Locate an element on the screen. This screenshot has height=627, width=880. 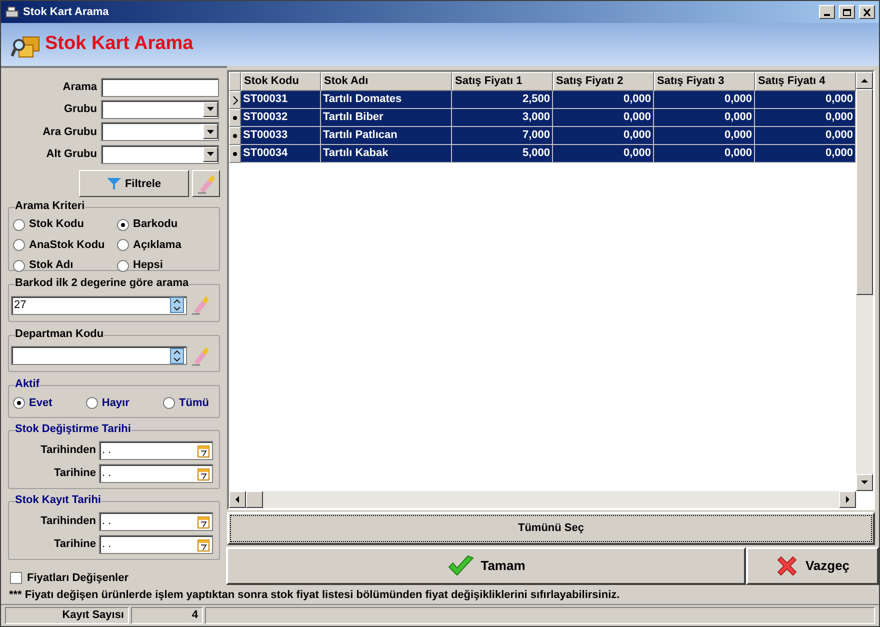
status-label: Kayıt Sayısı is located at coordinates (67, 615).